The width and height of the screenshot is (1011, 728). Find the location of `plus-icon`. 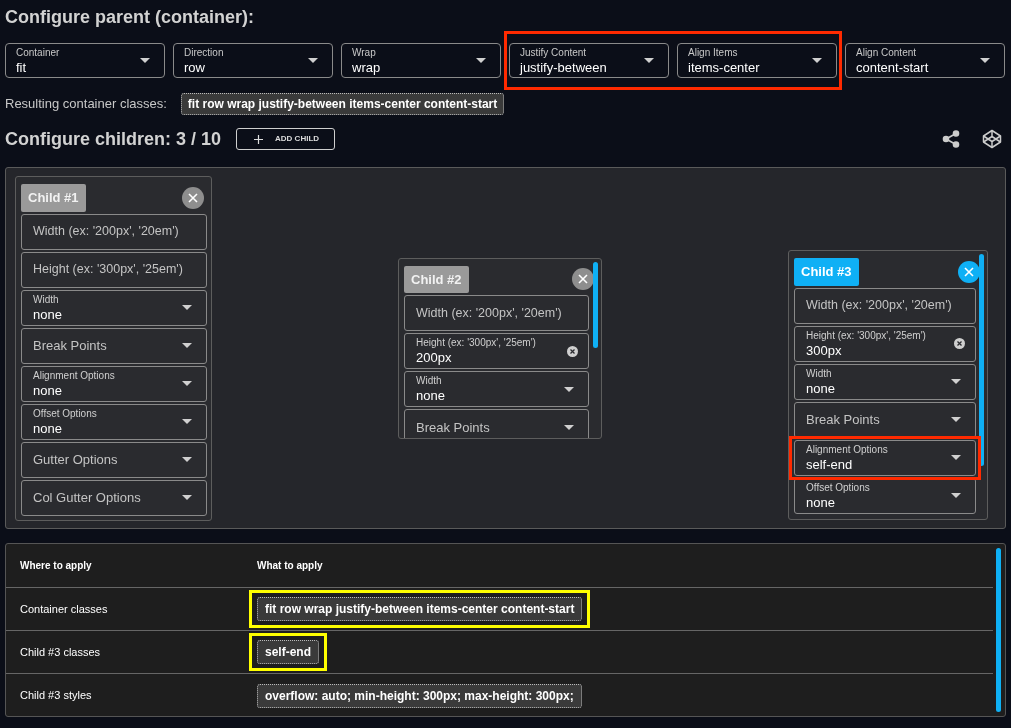

plus-icon is located at coordinates (259, 139).